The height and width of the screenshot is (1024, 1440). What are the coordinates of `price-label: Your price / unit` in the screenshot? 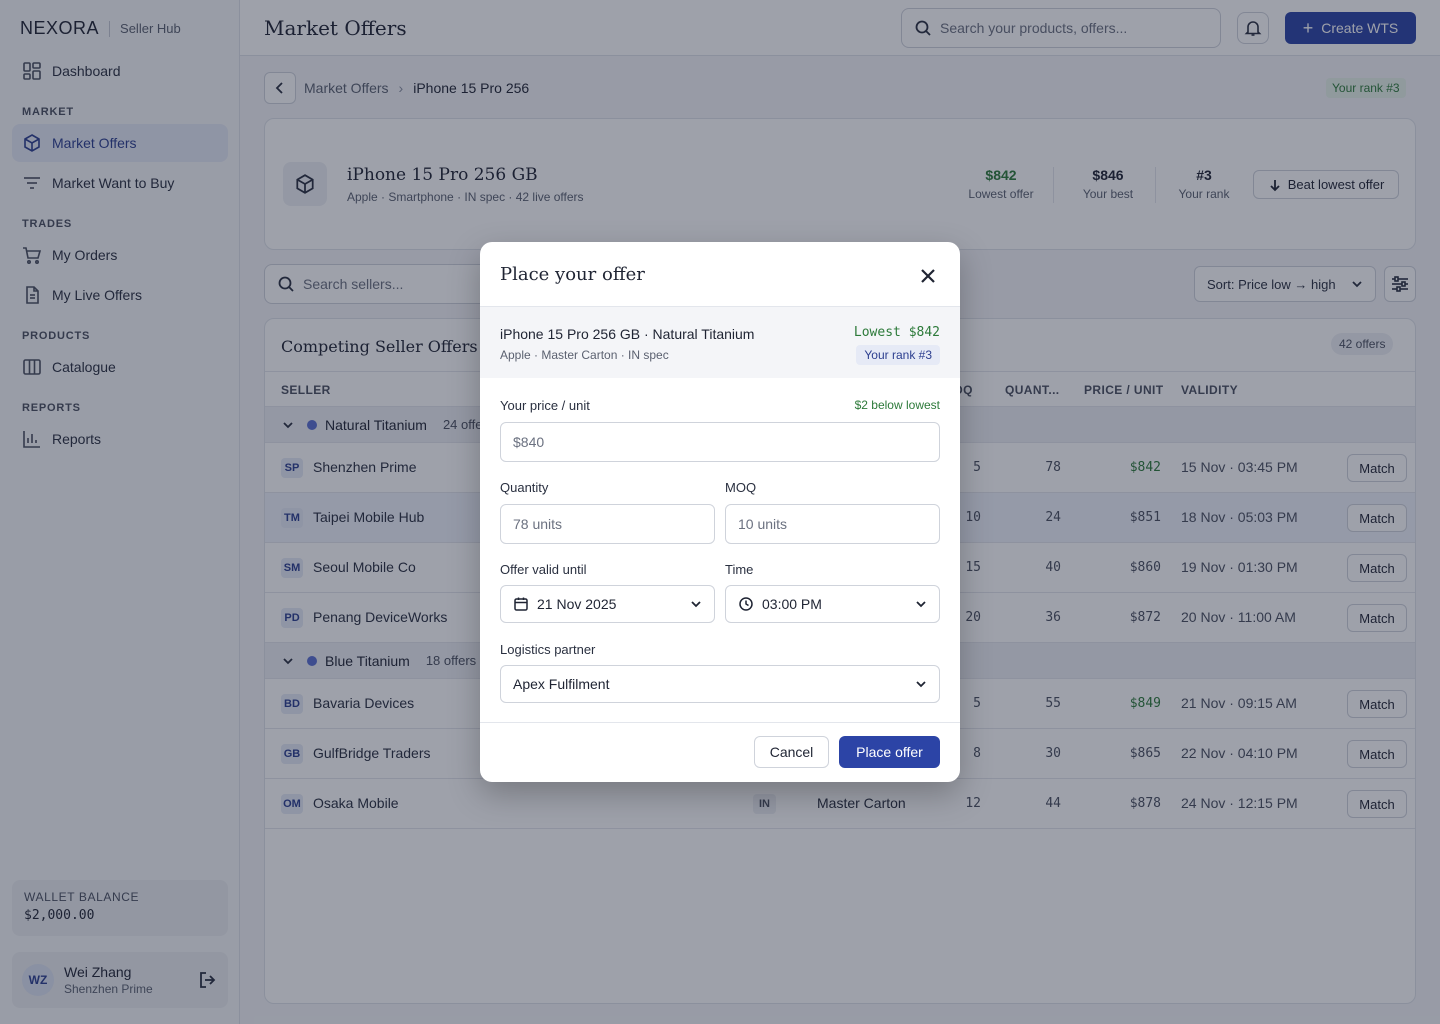 It's located at (545, 405).